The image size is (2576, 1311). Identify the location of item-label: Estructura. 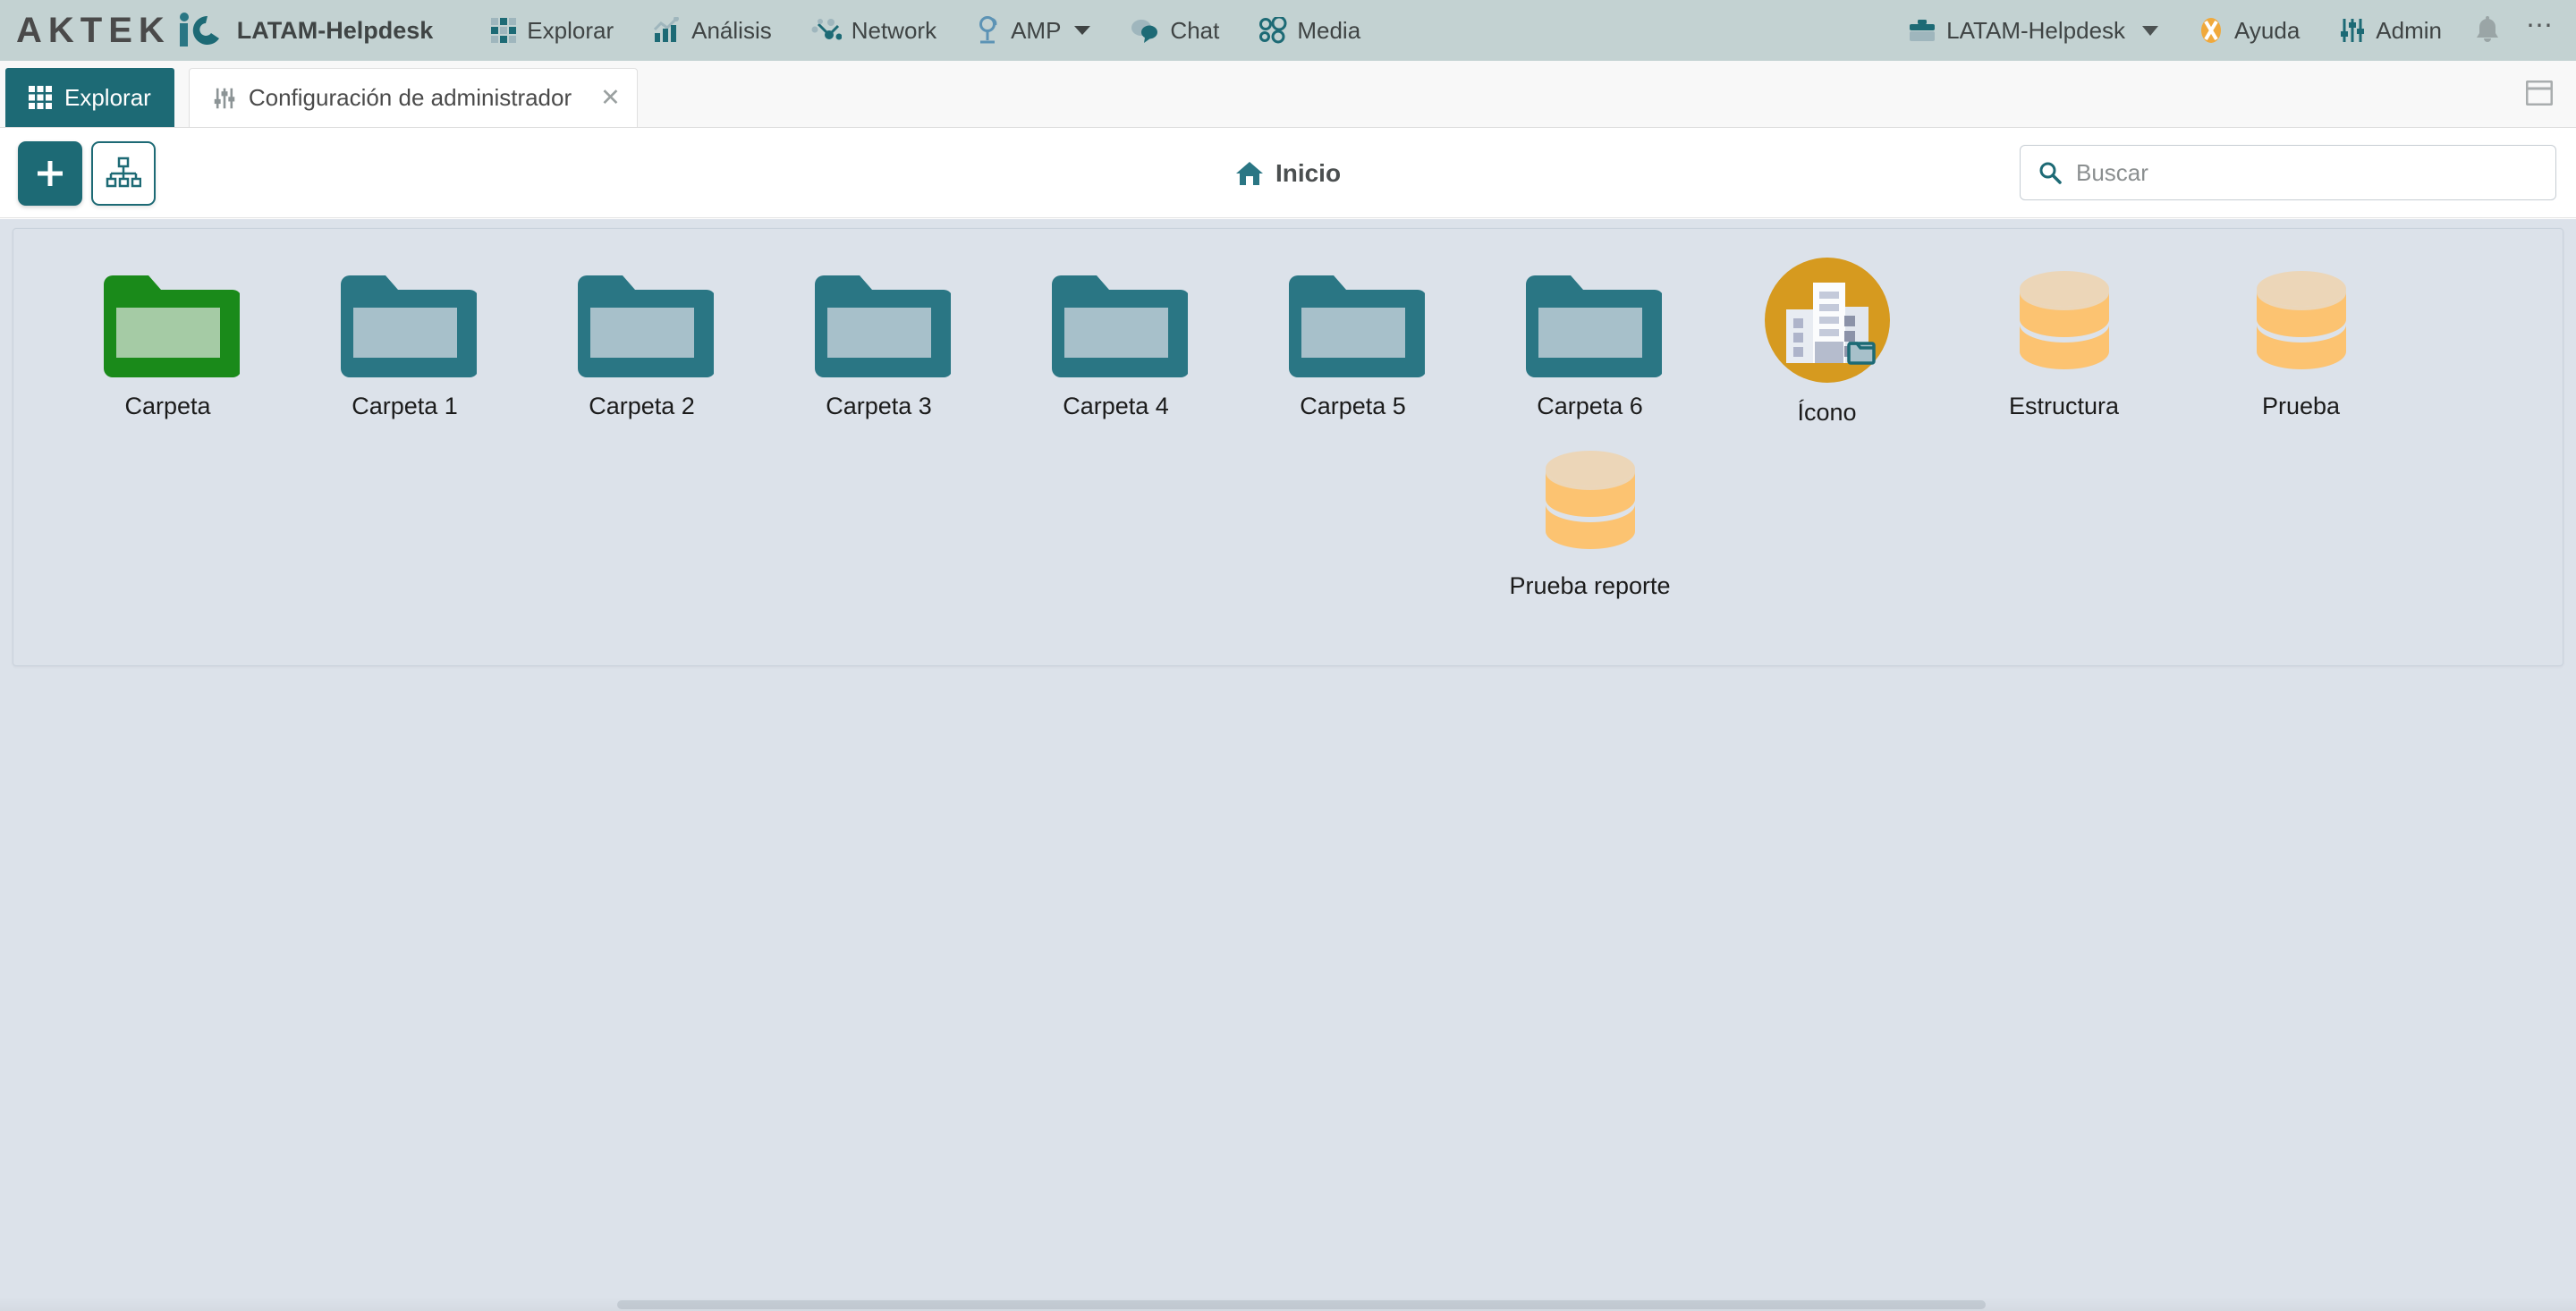
(2064, 406).